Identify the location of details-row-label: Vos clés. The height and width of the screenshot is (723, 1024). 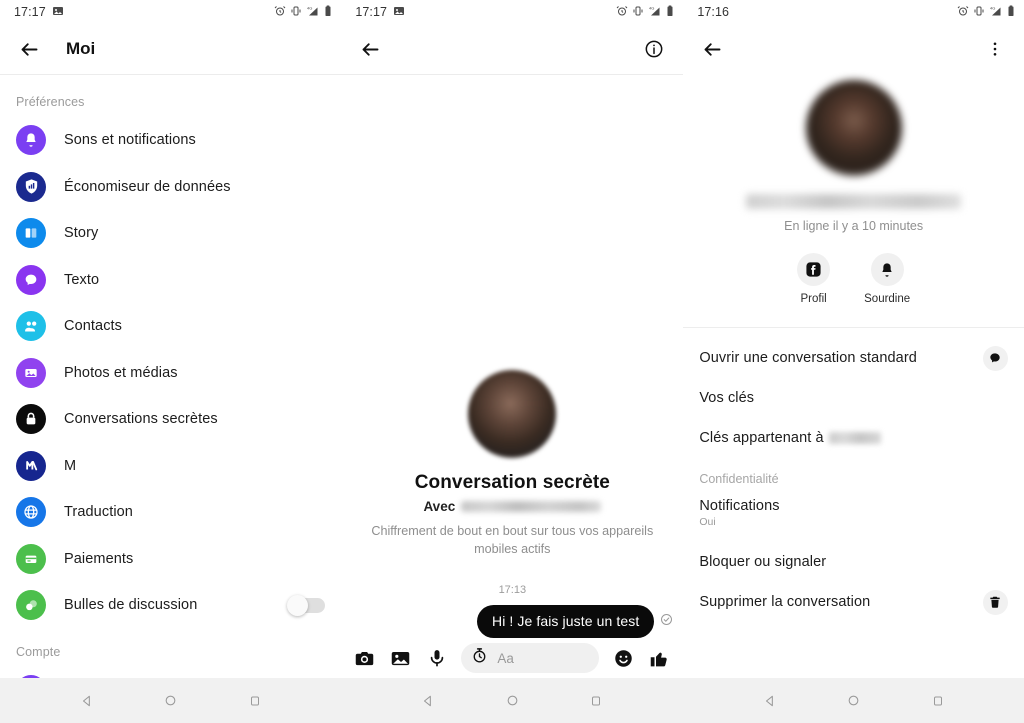
(727, 398).